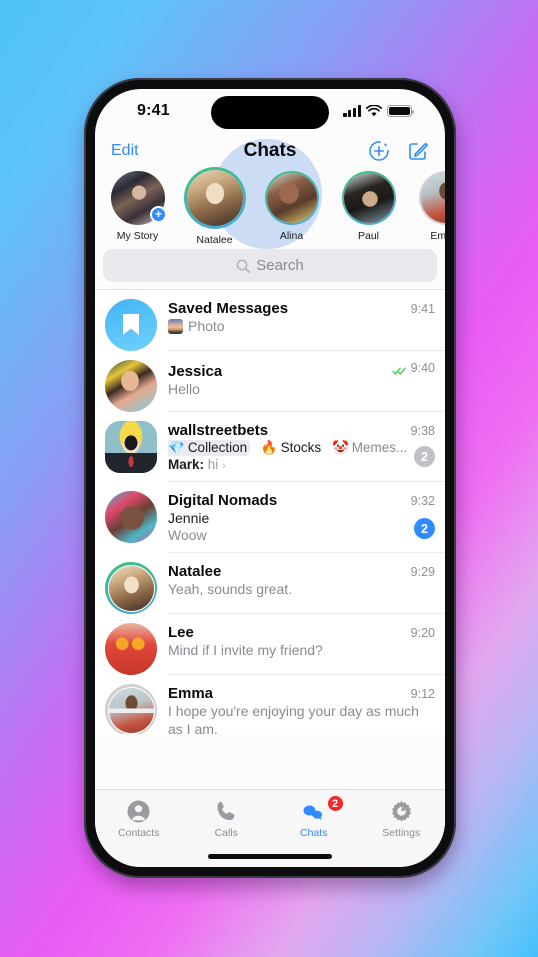  I want to click on chat-time: 9:32, so click(422, 501).